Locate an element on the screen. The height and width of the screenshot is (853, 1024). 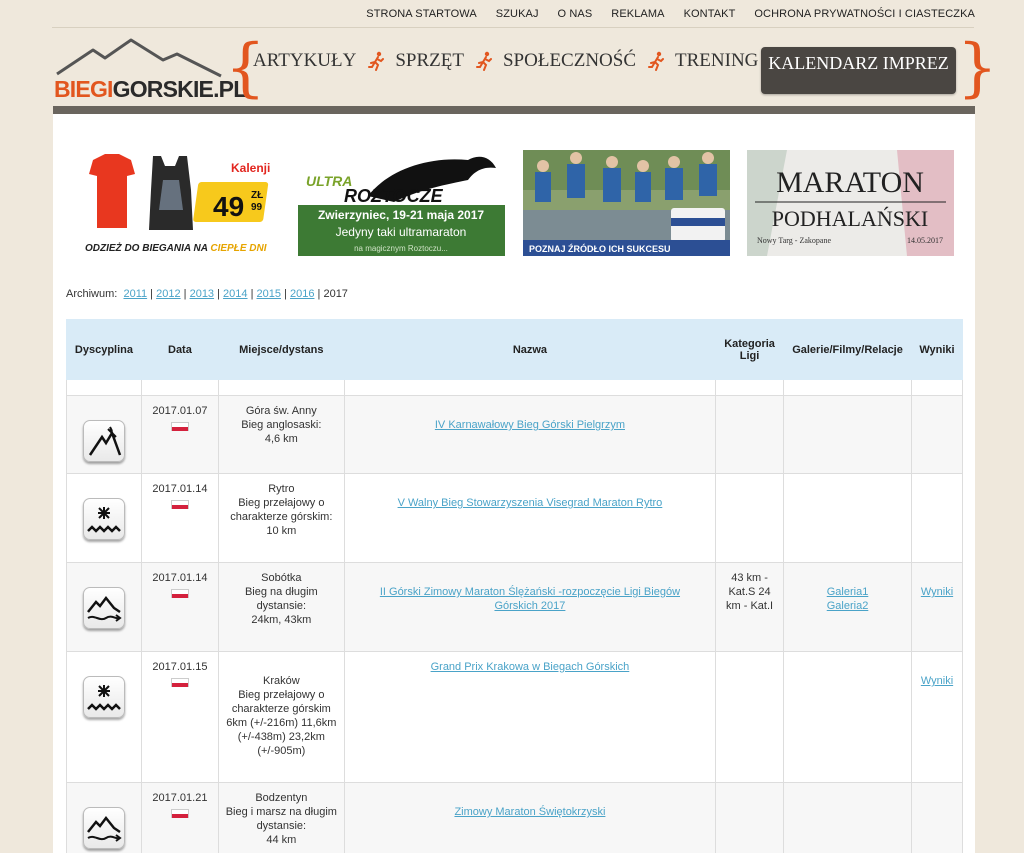
site-logo: BIEGIGORSKIE.PL is located at coordinates (150, 72).